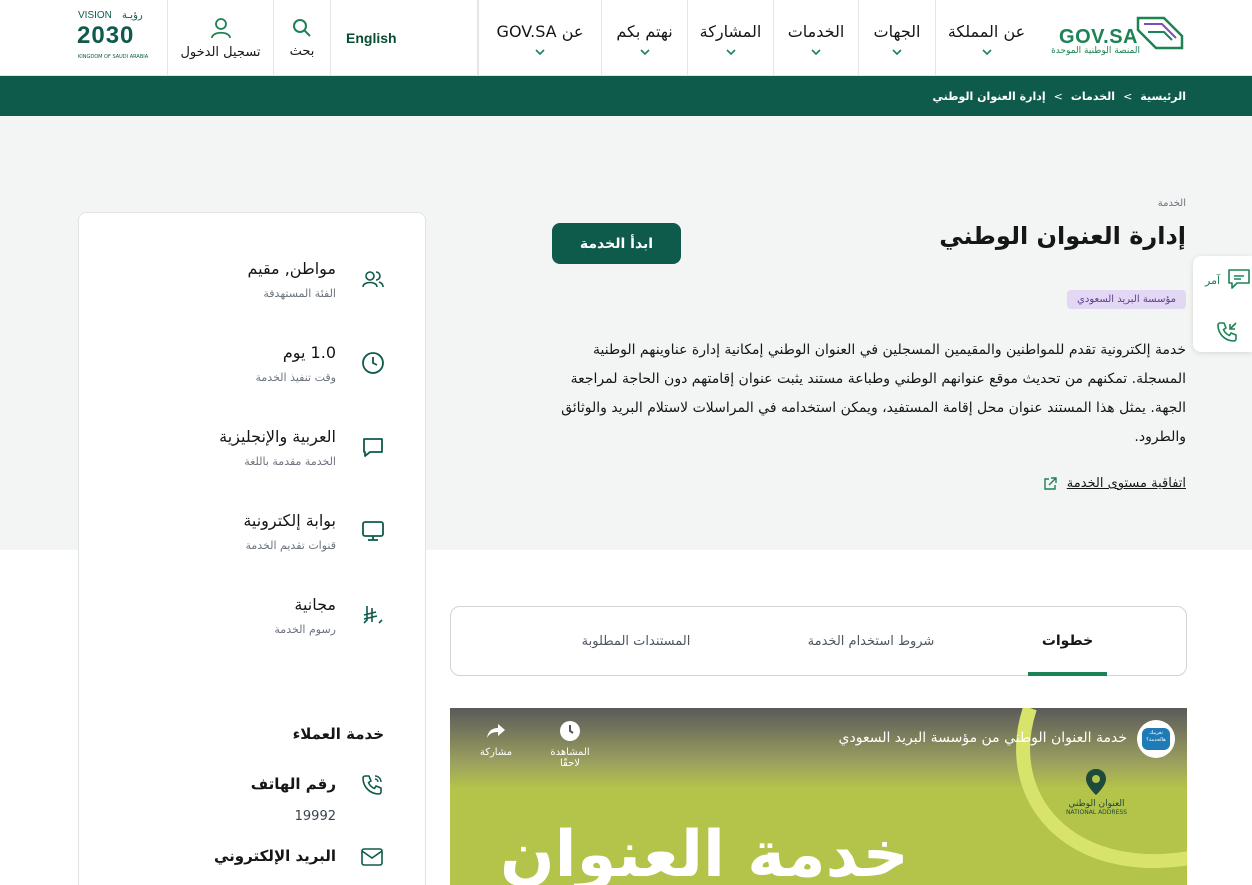  I want to click on nav-label: نهتم بكم, so click(644, 31).